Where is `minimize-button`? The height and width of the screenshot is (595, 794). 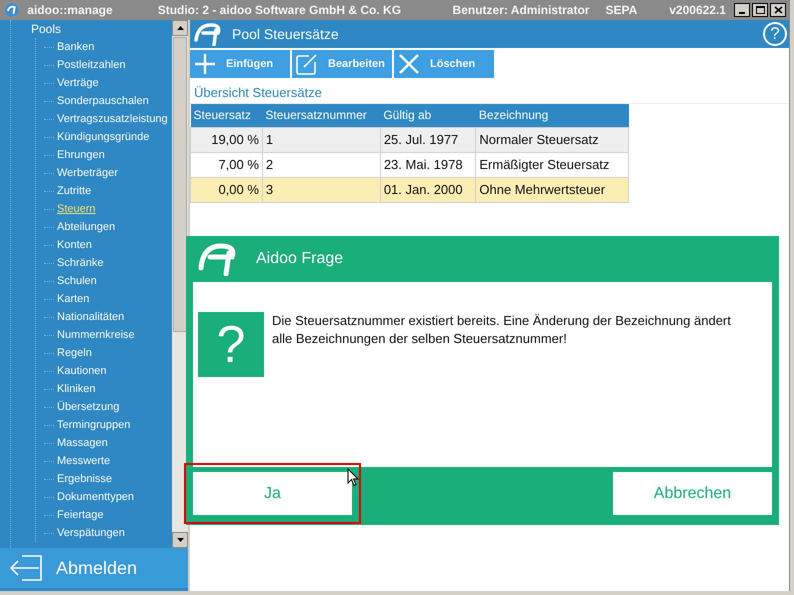 minimize-button is located at coordinates (742, 10).